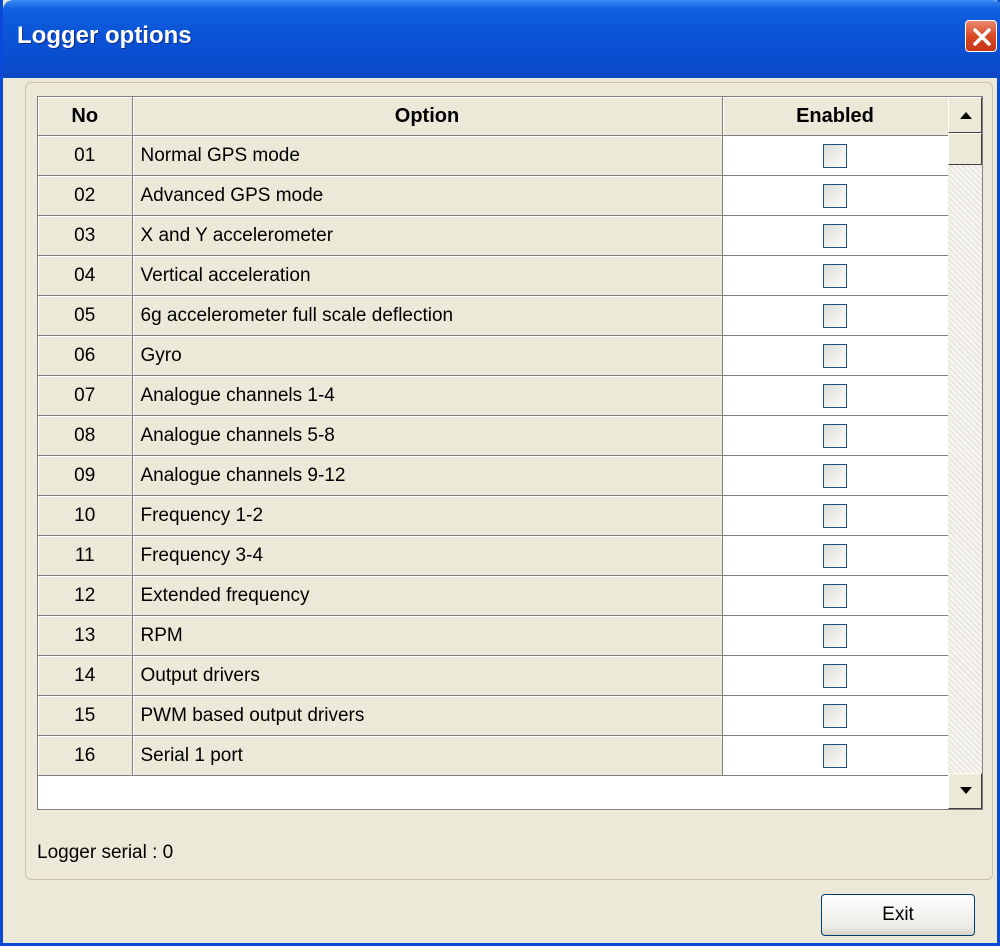 The width and height of the screenshot is (1000, 946). I want to click on table-row: 05 6g accelerometer full scale deflection, so click(493, 315).